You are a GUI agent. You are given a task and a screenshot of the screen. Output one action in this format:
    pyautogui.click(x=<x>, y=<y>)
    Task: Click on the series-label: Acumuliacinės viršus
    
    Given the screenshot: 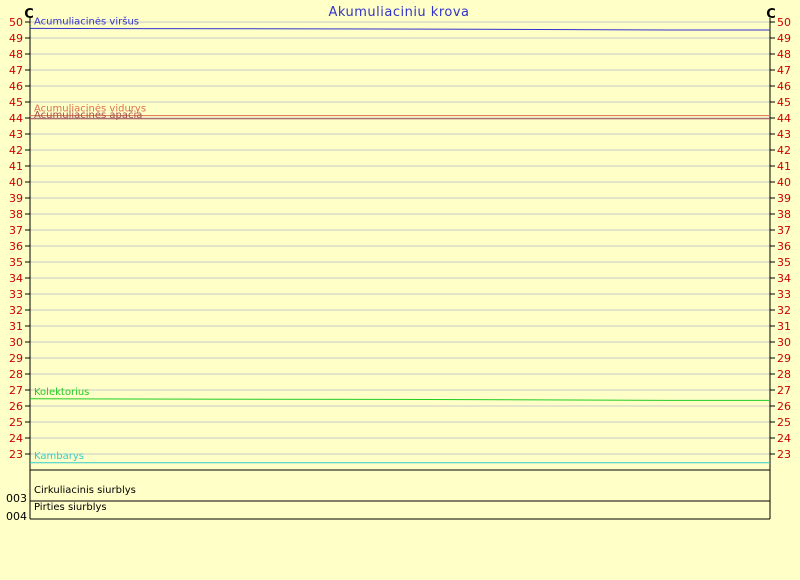 What is the action you would take?
    pyautogui.click(x=86, y=21)
    